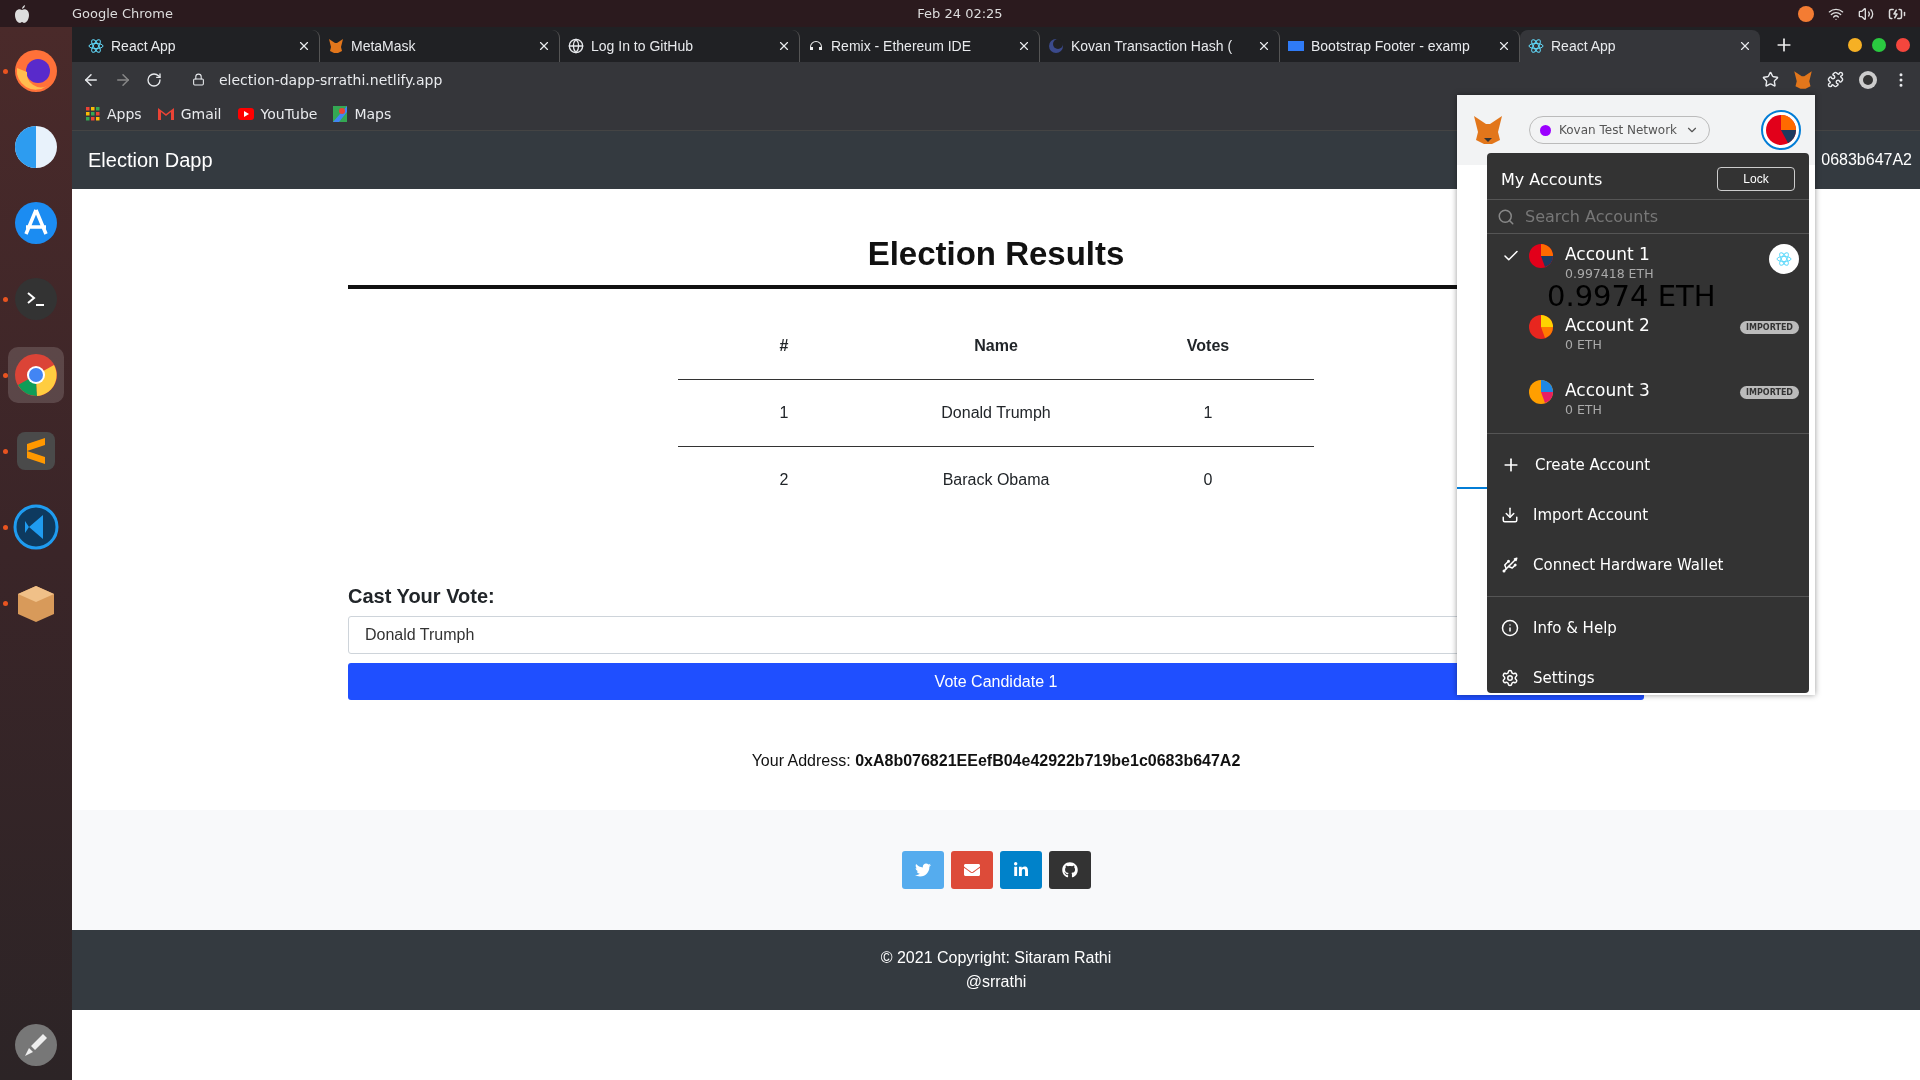 Image resolution: width=1920 pixels, height=1080 pixels. Describe the element at coordinates (996, 254) in the screenshot. I see `page-title: Election Results` at that location.